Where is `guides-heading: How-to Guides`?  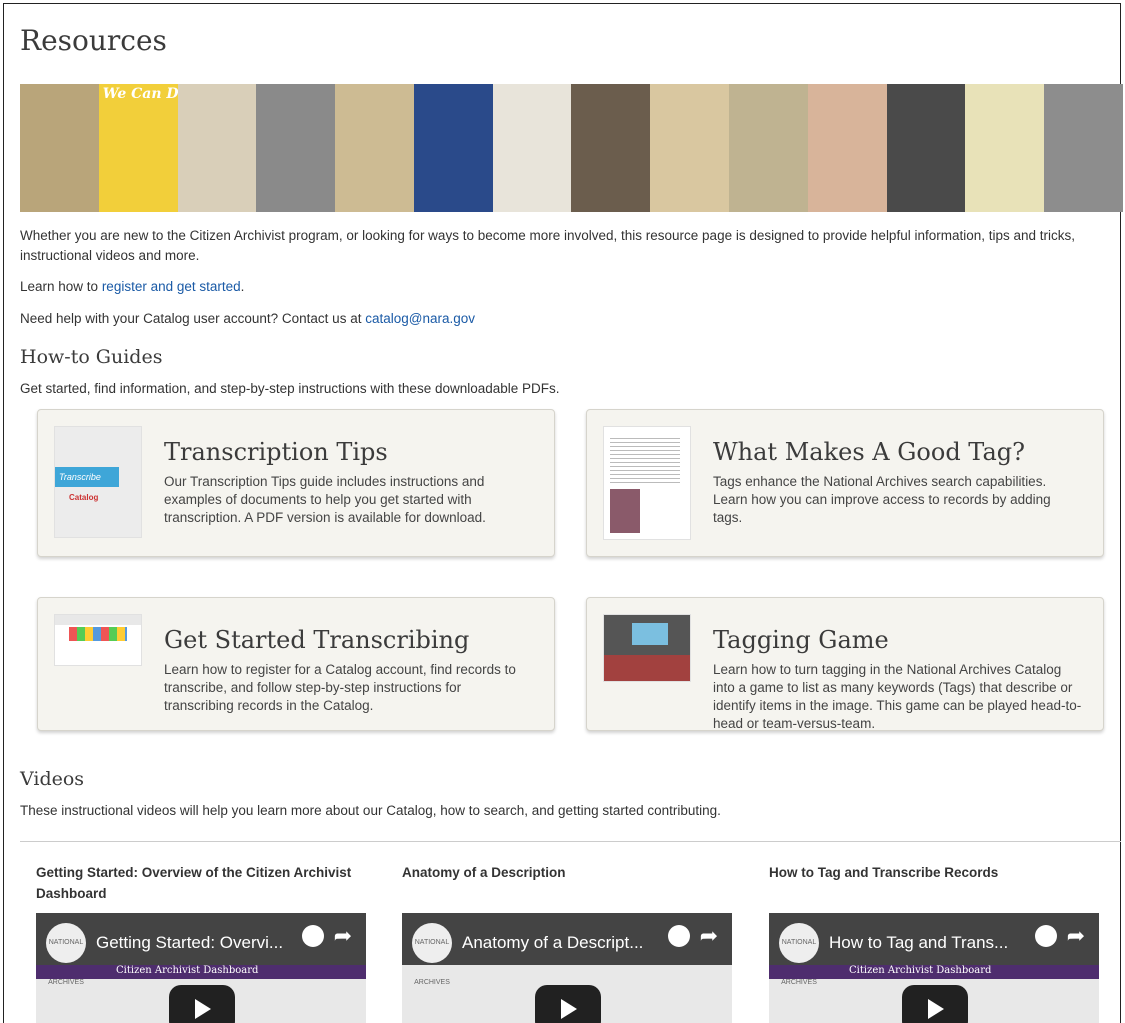 guides-heading: How-to Guides is located at coordinates (91, 357).